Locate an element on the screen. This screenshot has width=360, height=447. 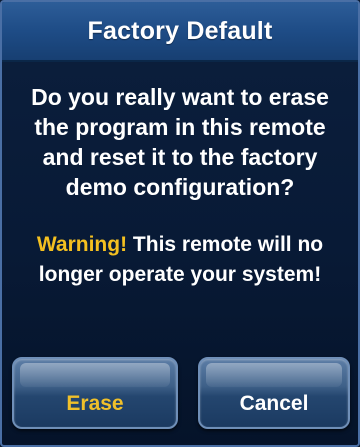
erase-button: Erase is located at coordinates (95, 393).